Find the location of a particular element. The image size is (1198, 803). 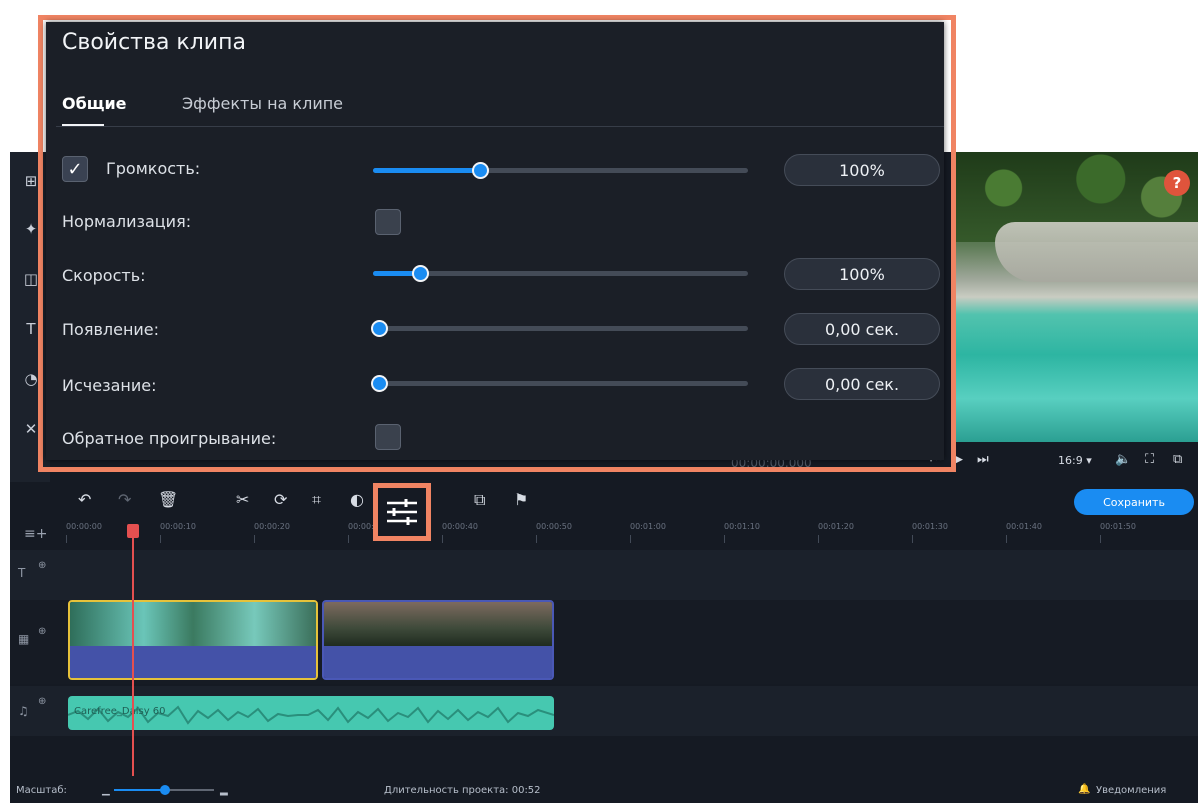

tab-divider is located at coordinates (500, 126).